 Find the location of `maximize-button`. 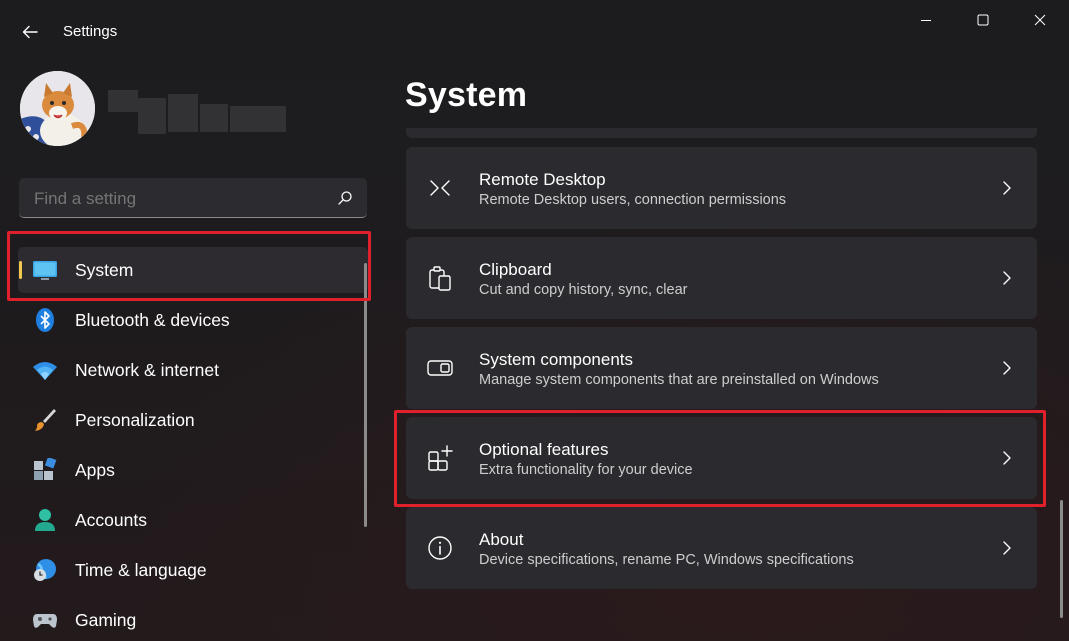

maximize-button is located at coordinates (983, 20).